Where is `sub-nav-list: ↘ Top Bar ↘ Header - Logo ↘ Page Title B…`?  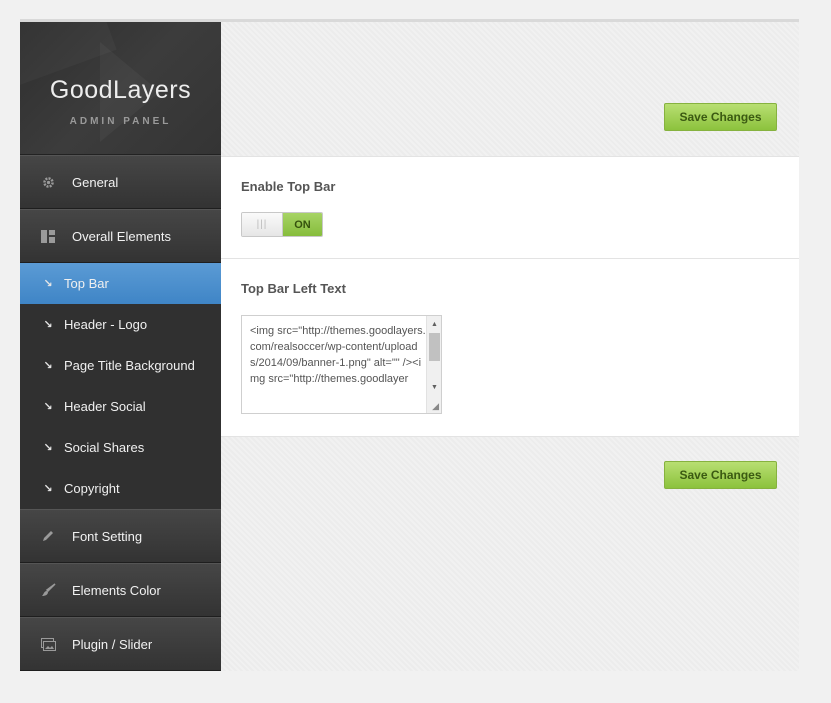 sub-nav-list: ↘ Top Bar ↘ Header - Logo ↘ Page Title B… is located at coordinates (120, 386).